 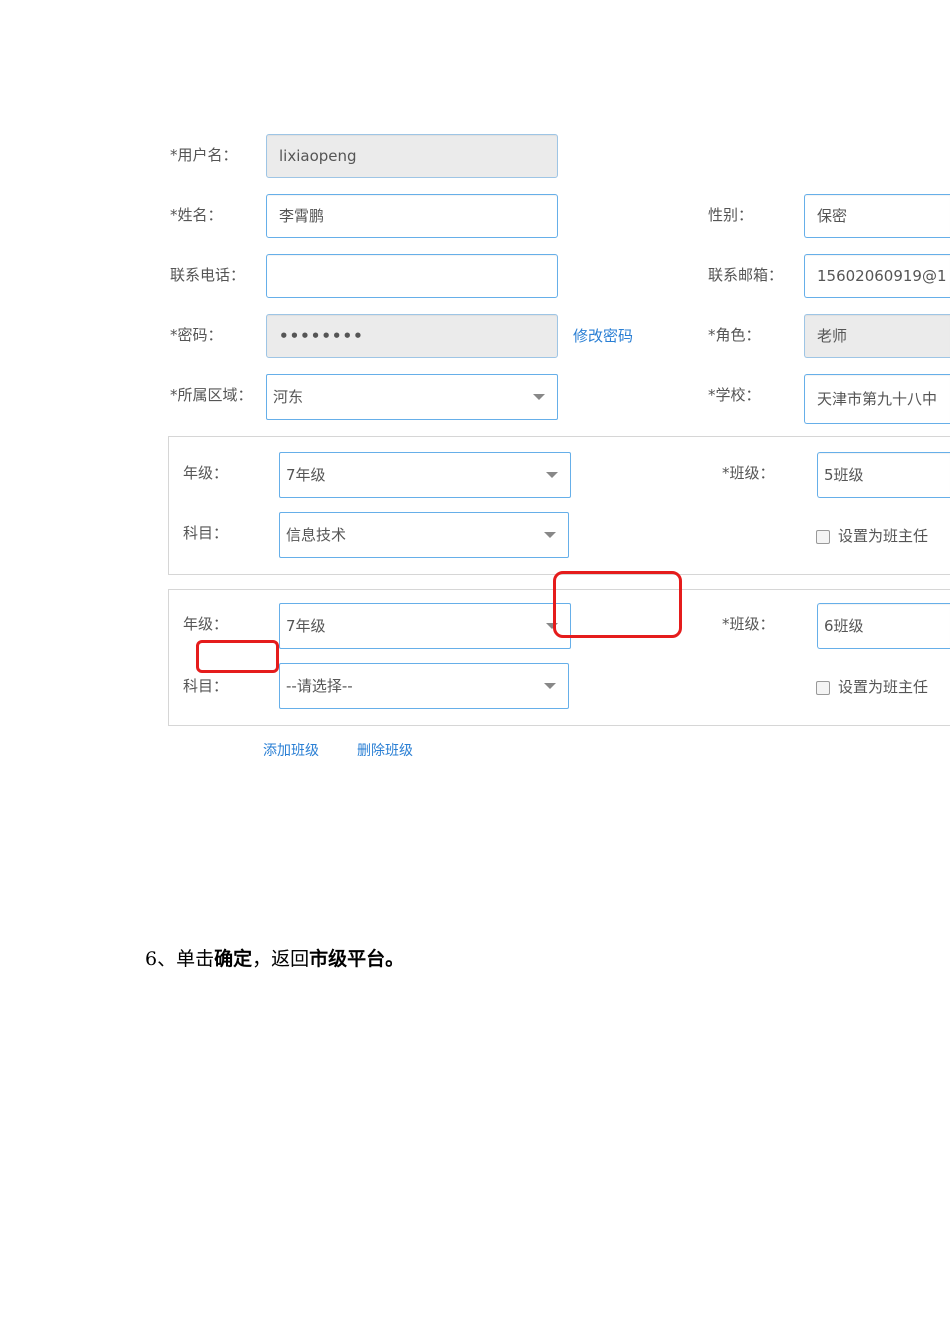 What do you see at coordinates (424, 686) in the screenshot?
I see `subject-select-2: --请选择--` at bounding box center [424, 686].